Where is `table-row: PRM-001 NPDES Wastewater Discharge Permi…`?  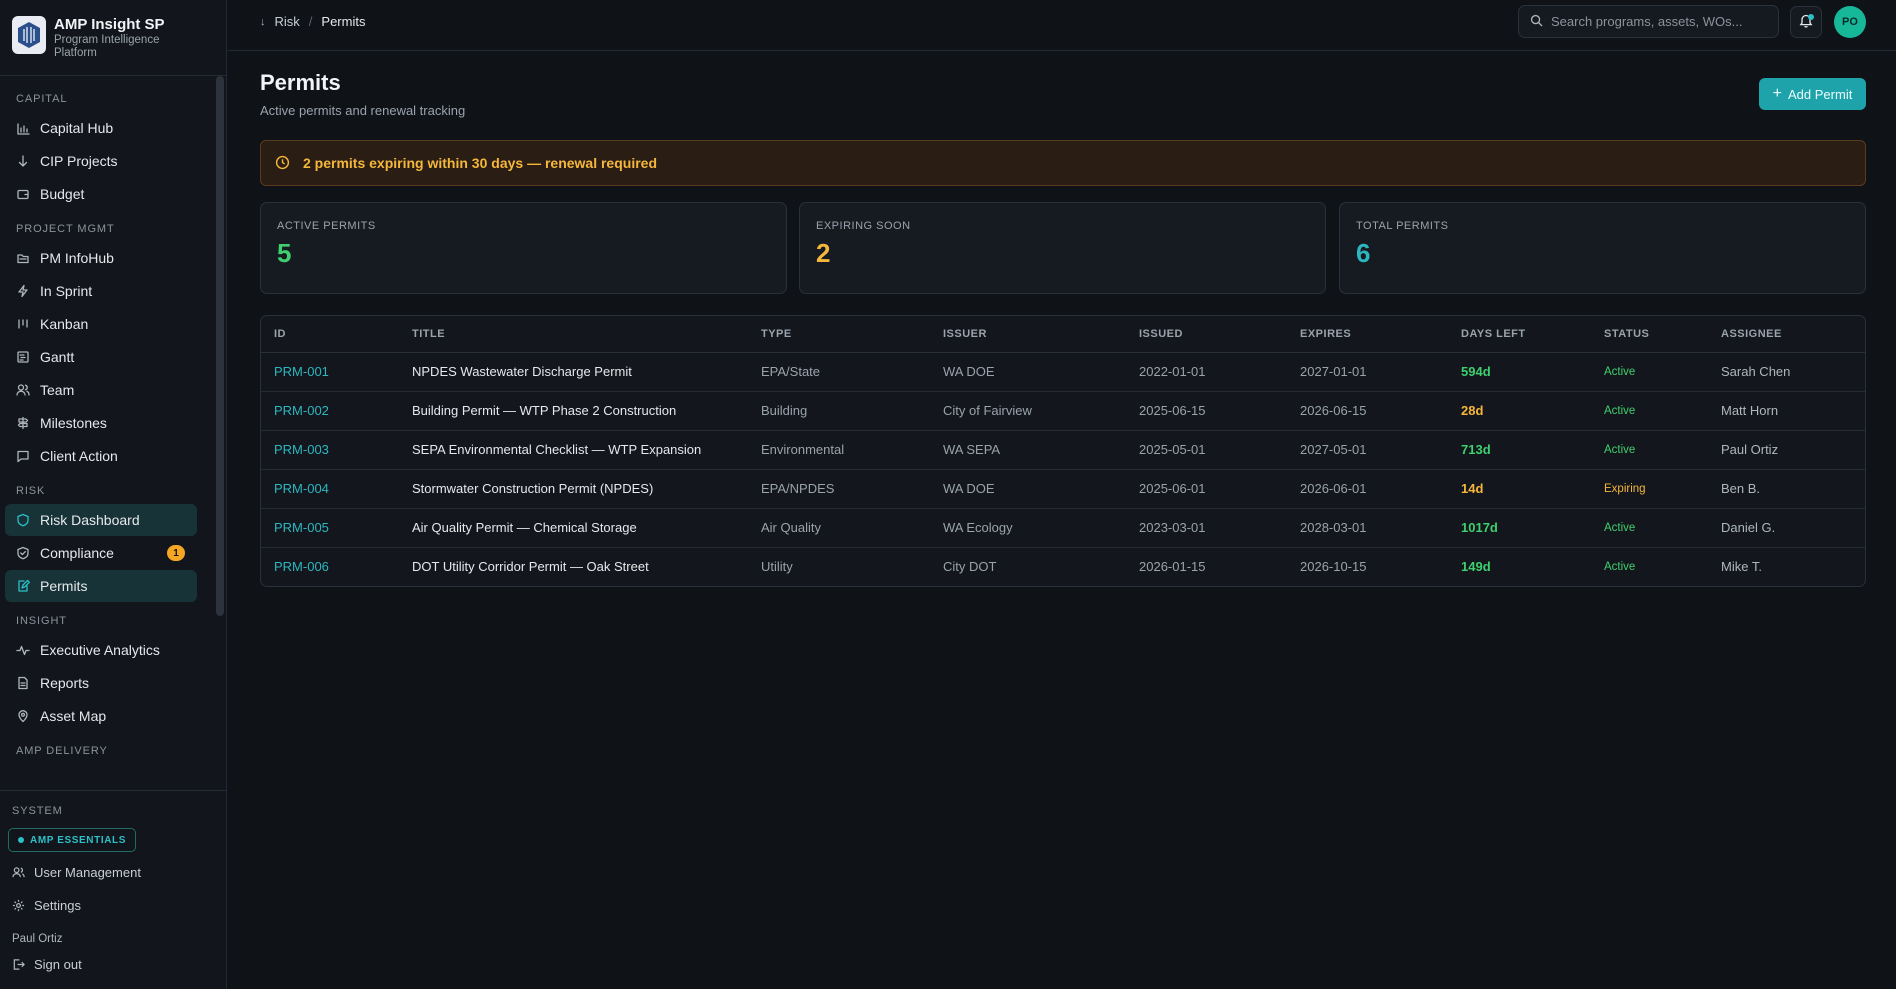 table-row: PRM-001 NPDES Wastewater Discharge Permi… is located at coordinates (1063, 372).